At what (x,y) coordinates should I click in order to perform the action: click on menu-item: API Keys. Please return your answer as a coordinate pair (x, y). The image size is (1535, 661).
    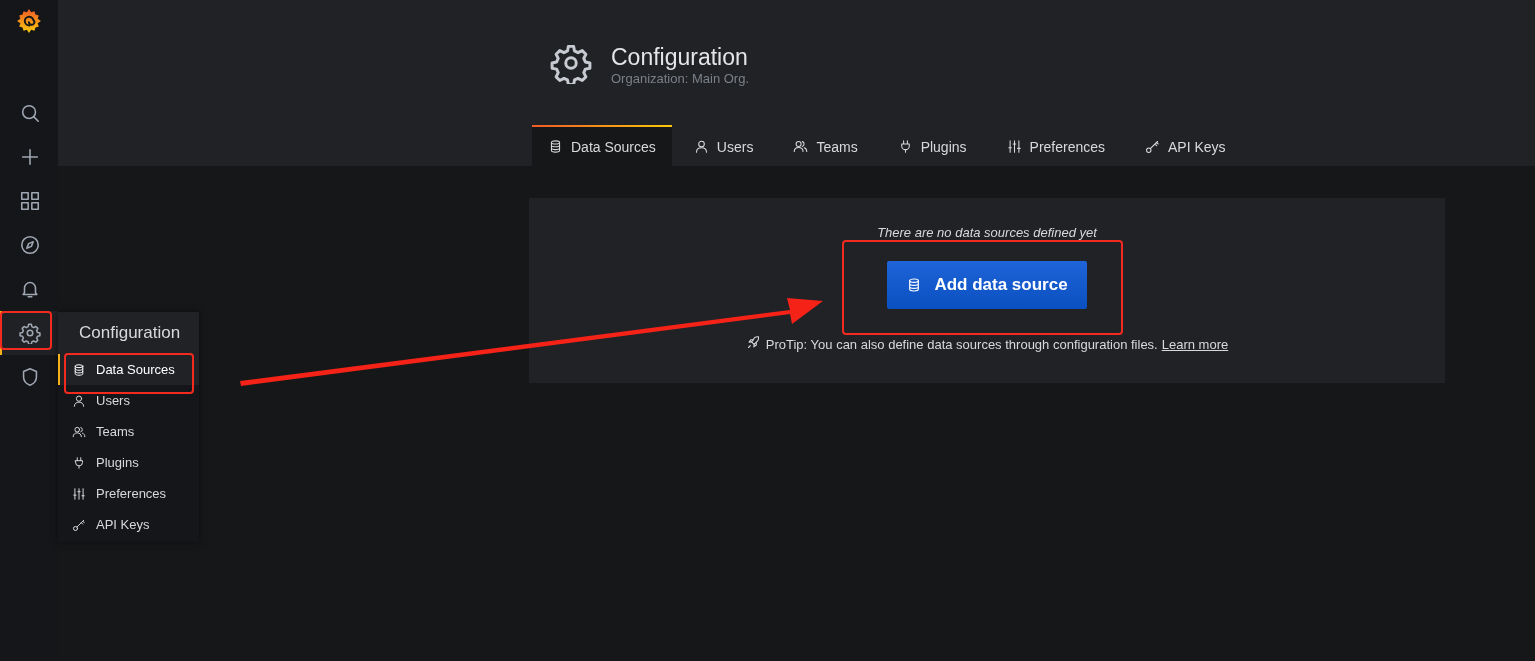
    Looking at the image, I should click on (128, 524).